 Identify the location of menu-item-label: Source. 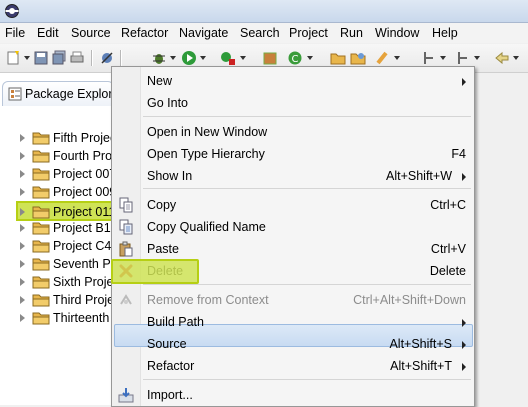
(167, 344).